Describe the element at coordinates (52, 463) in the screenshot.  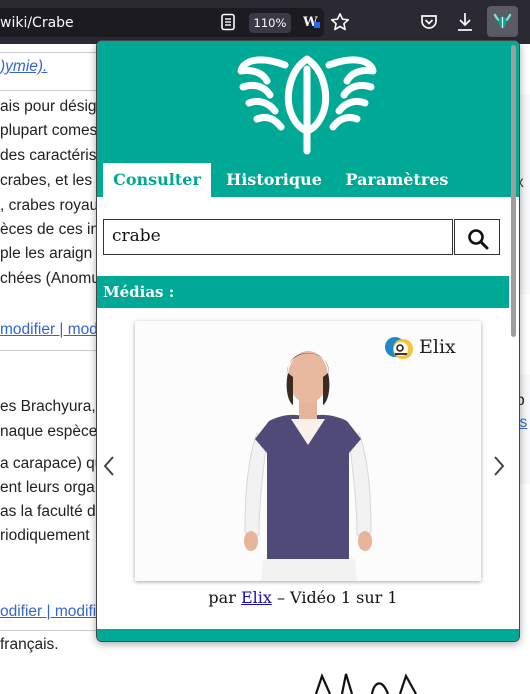
I see `wiki-text-line: a carapace) qu` at that location.